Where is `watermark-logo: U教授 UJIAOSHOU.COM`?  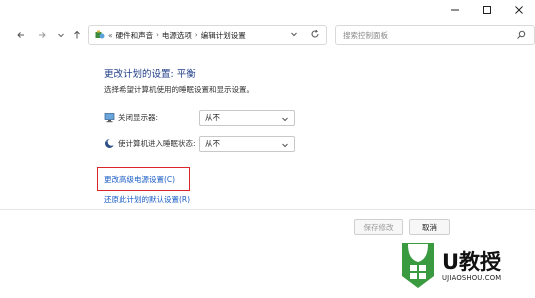 watermark-logo: U教授 UJIAOSHOU.COM is located at coordinates (463, 266).